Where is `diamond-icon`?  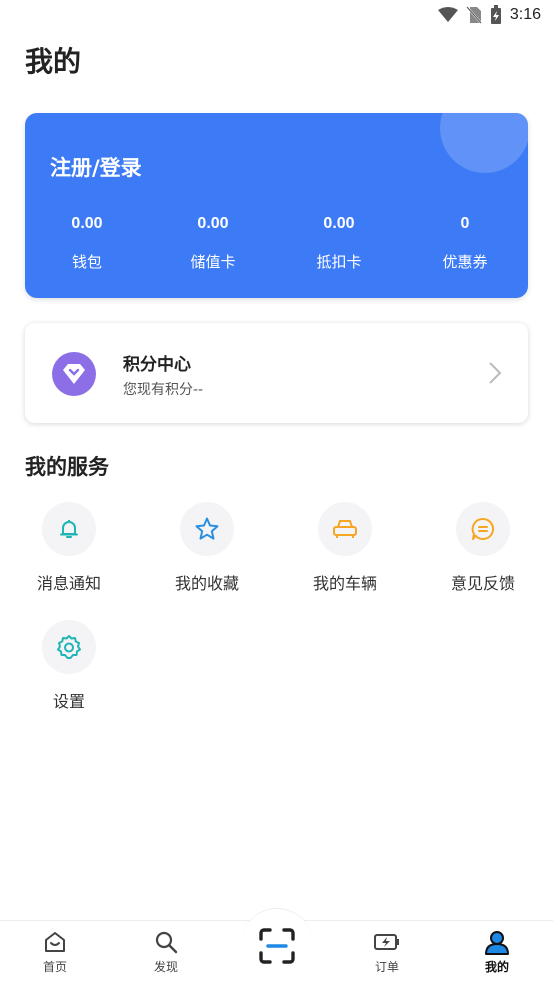 diamond-icon is located at coordinates (74, 374).